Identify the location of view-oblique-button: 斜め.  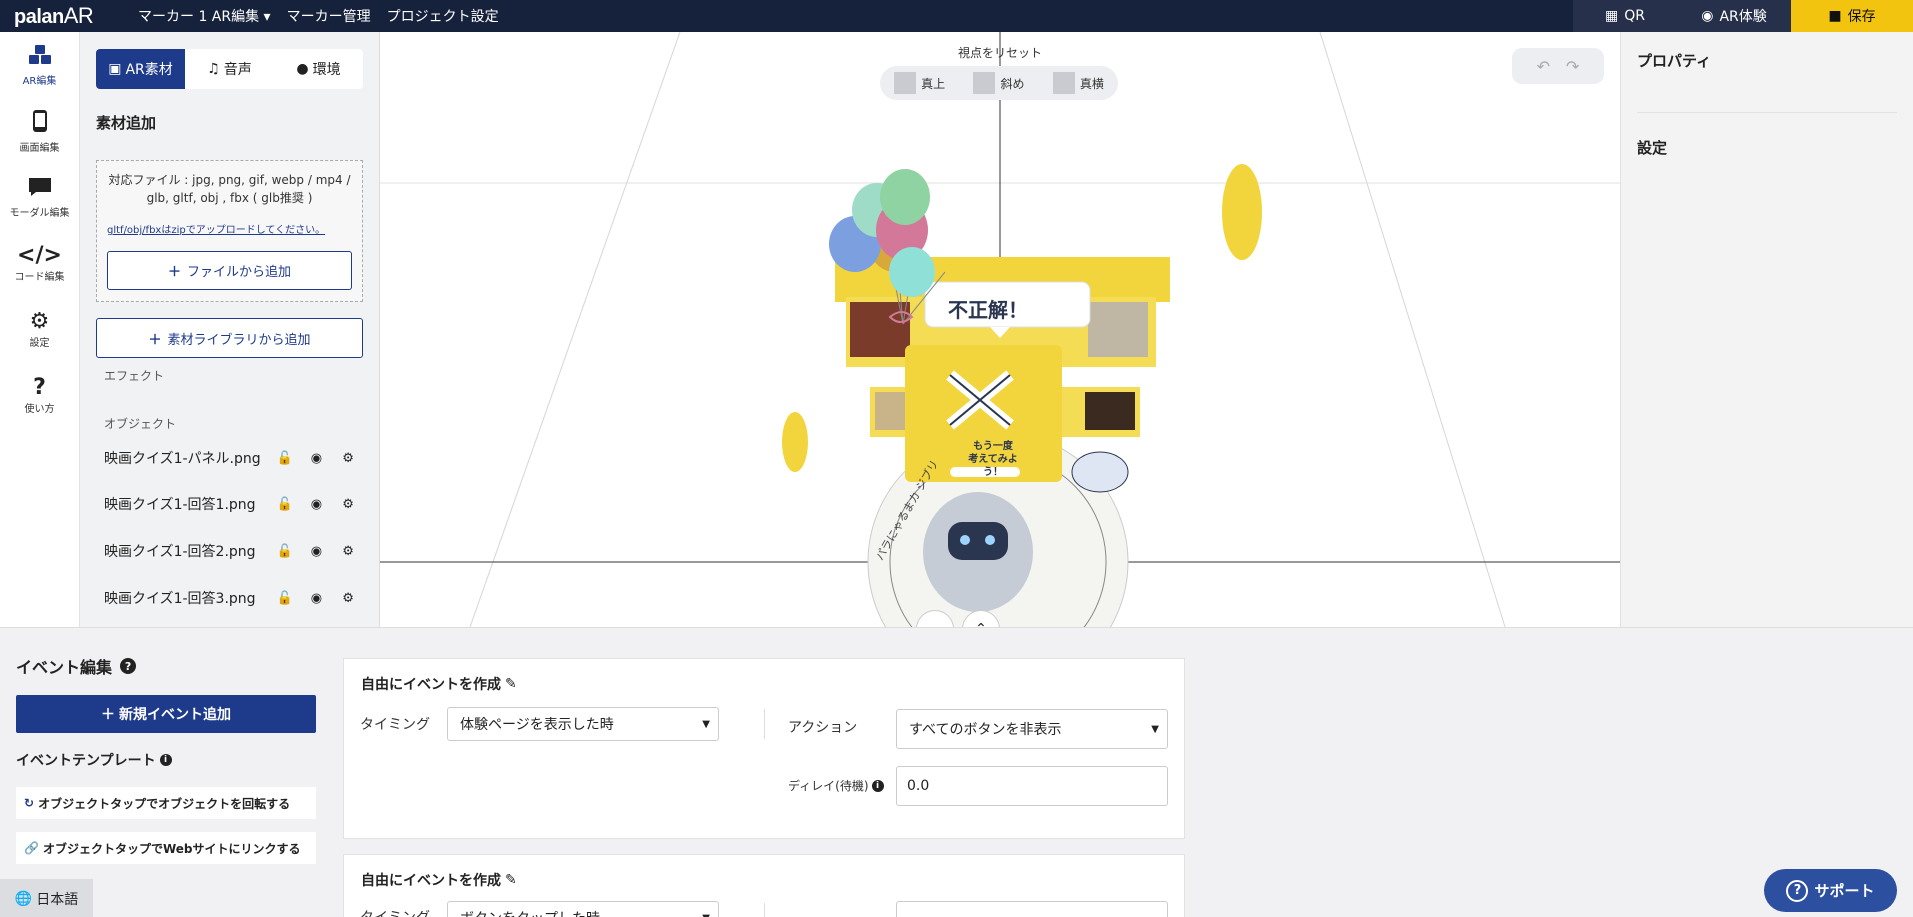
(999, 83).